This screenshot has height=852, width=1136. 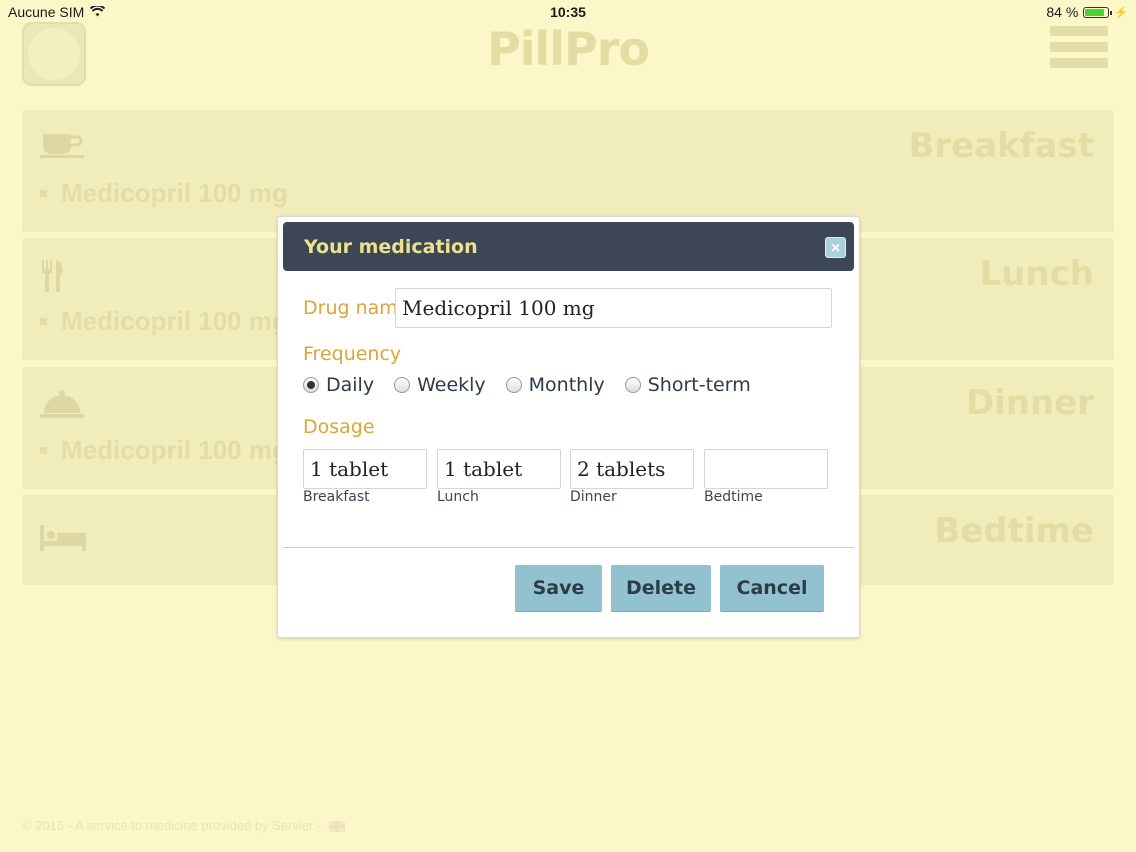 What do you see at coordinates (568, 246) in the screenshot?
I see `dialog-header: Your medication ×` at bounding box center [568, 246].